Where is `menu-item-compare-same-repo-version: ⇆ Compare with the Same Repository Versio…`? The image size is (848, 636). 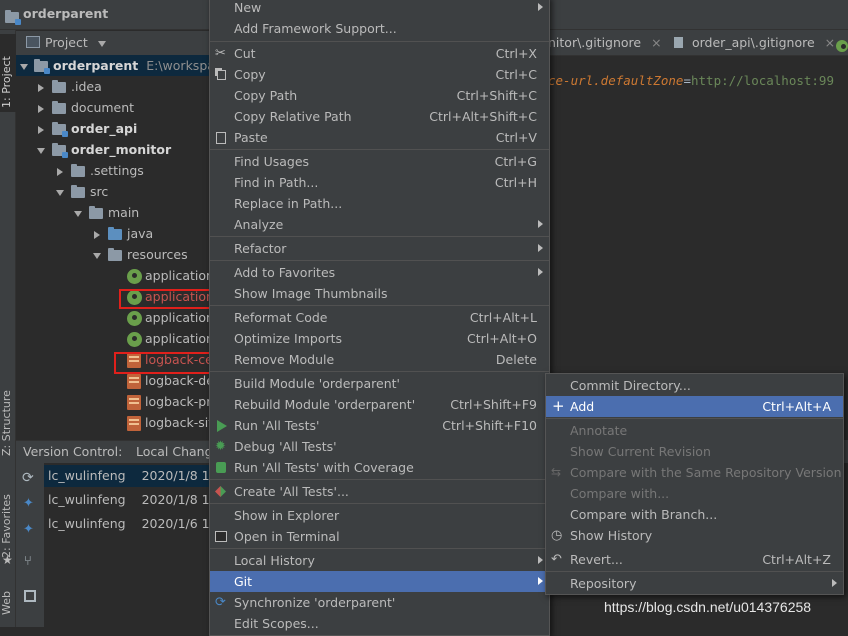 menu-item-compare-same-repo-version: ⇆ Compare with the Same Repository Versio… is located at coordinates (694, 472).